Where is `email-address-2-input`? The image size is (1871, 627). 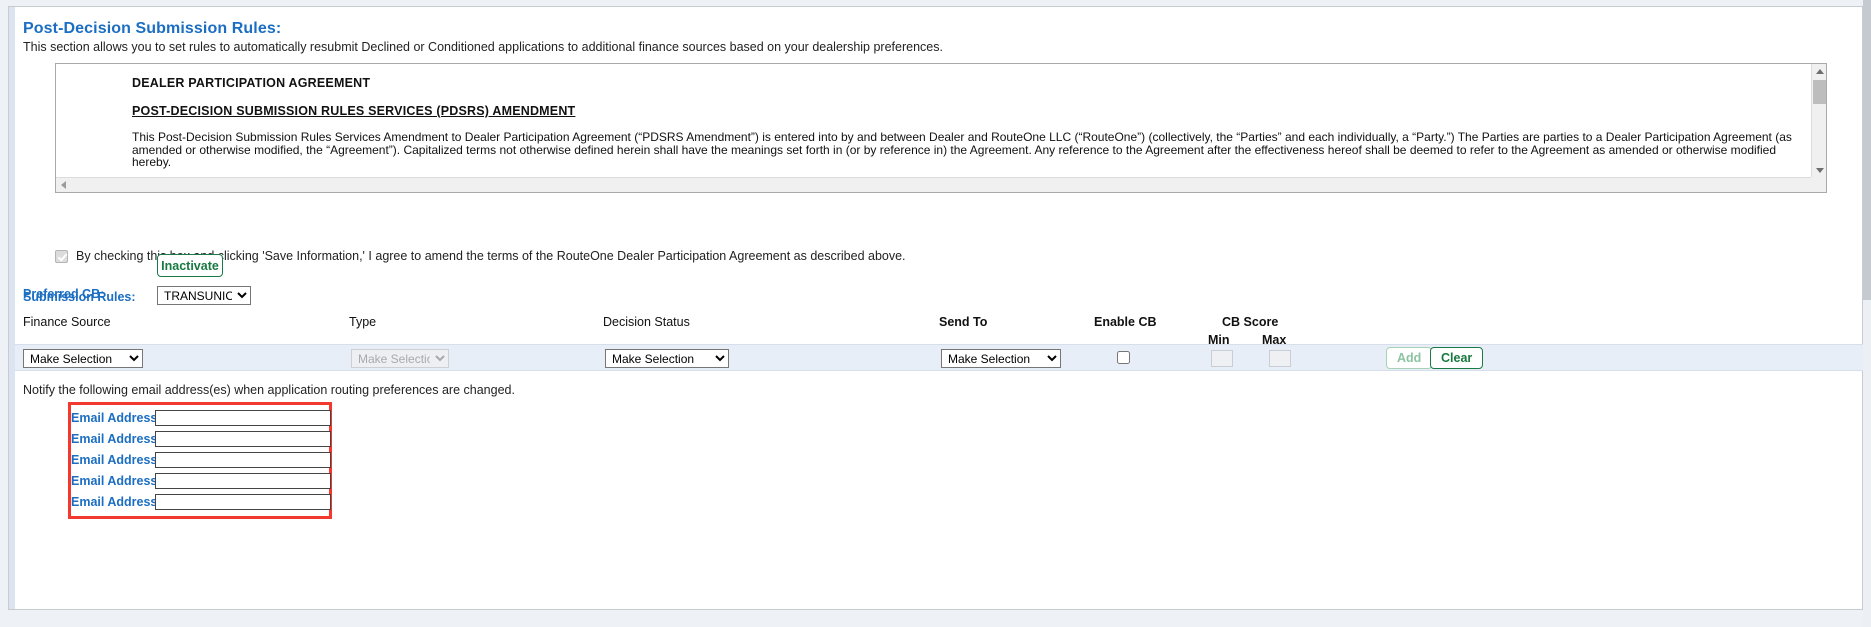
email-address-2-input is located at coordinates (243, 438).